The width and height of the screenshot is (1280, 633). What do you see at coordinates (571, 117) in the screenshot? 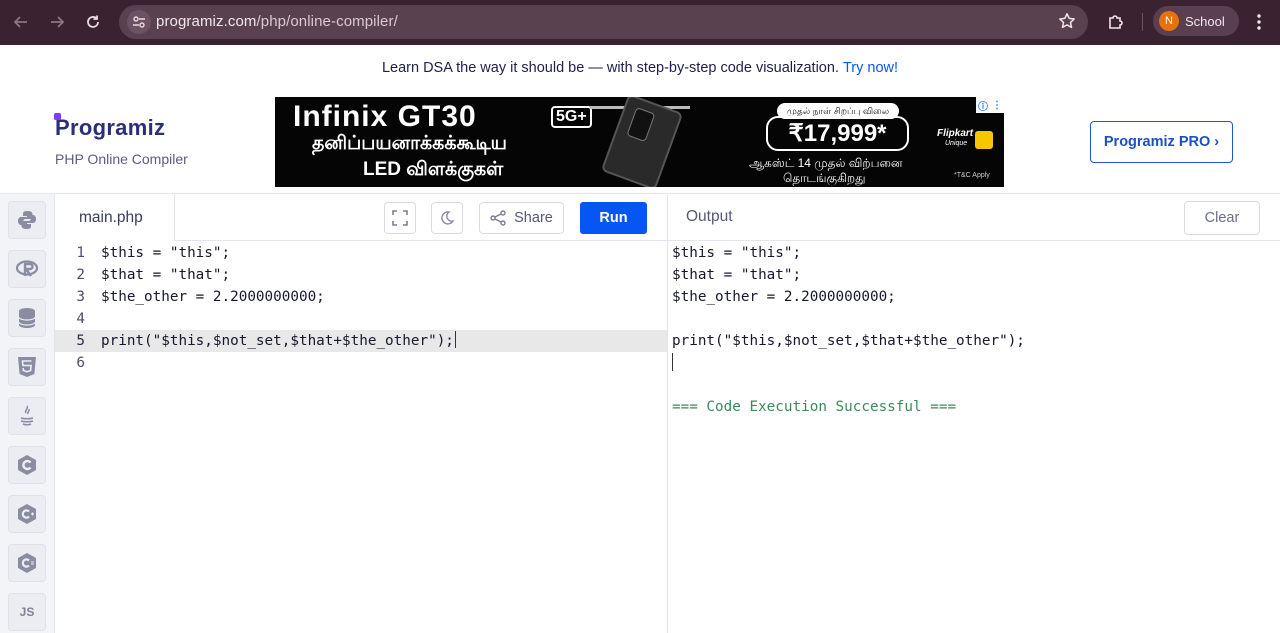
I see `ad-5g-badge: 5G+` at bounding box center [571, 117].